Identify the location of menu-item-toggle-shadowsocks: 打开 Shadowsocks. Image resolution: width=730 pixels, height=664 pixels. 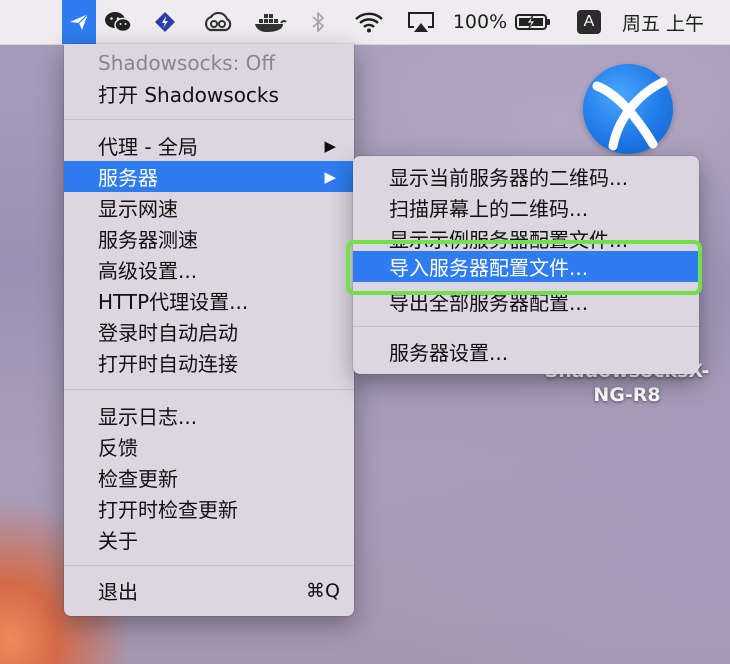
(209, 93).